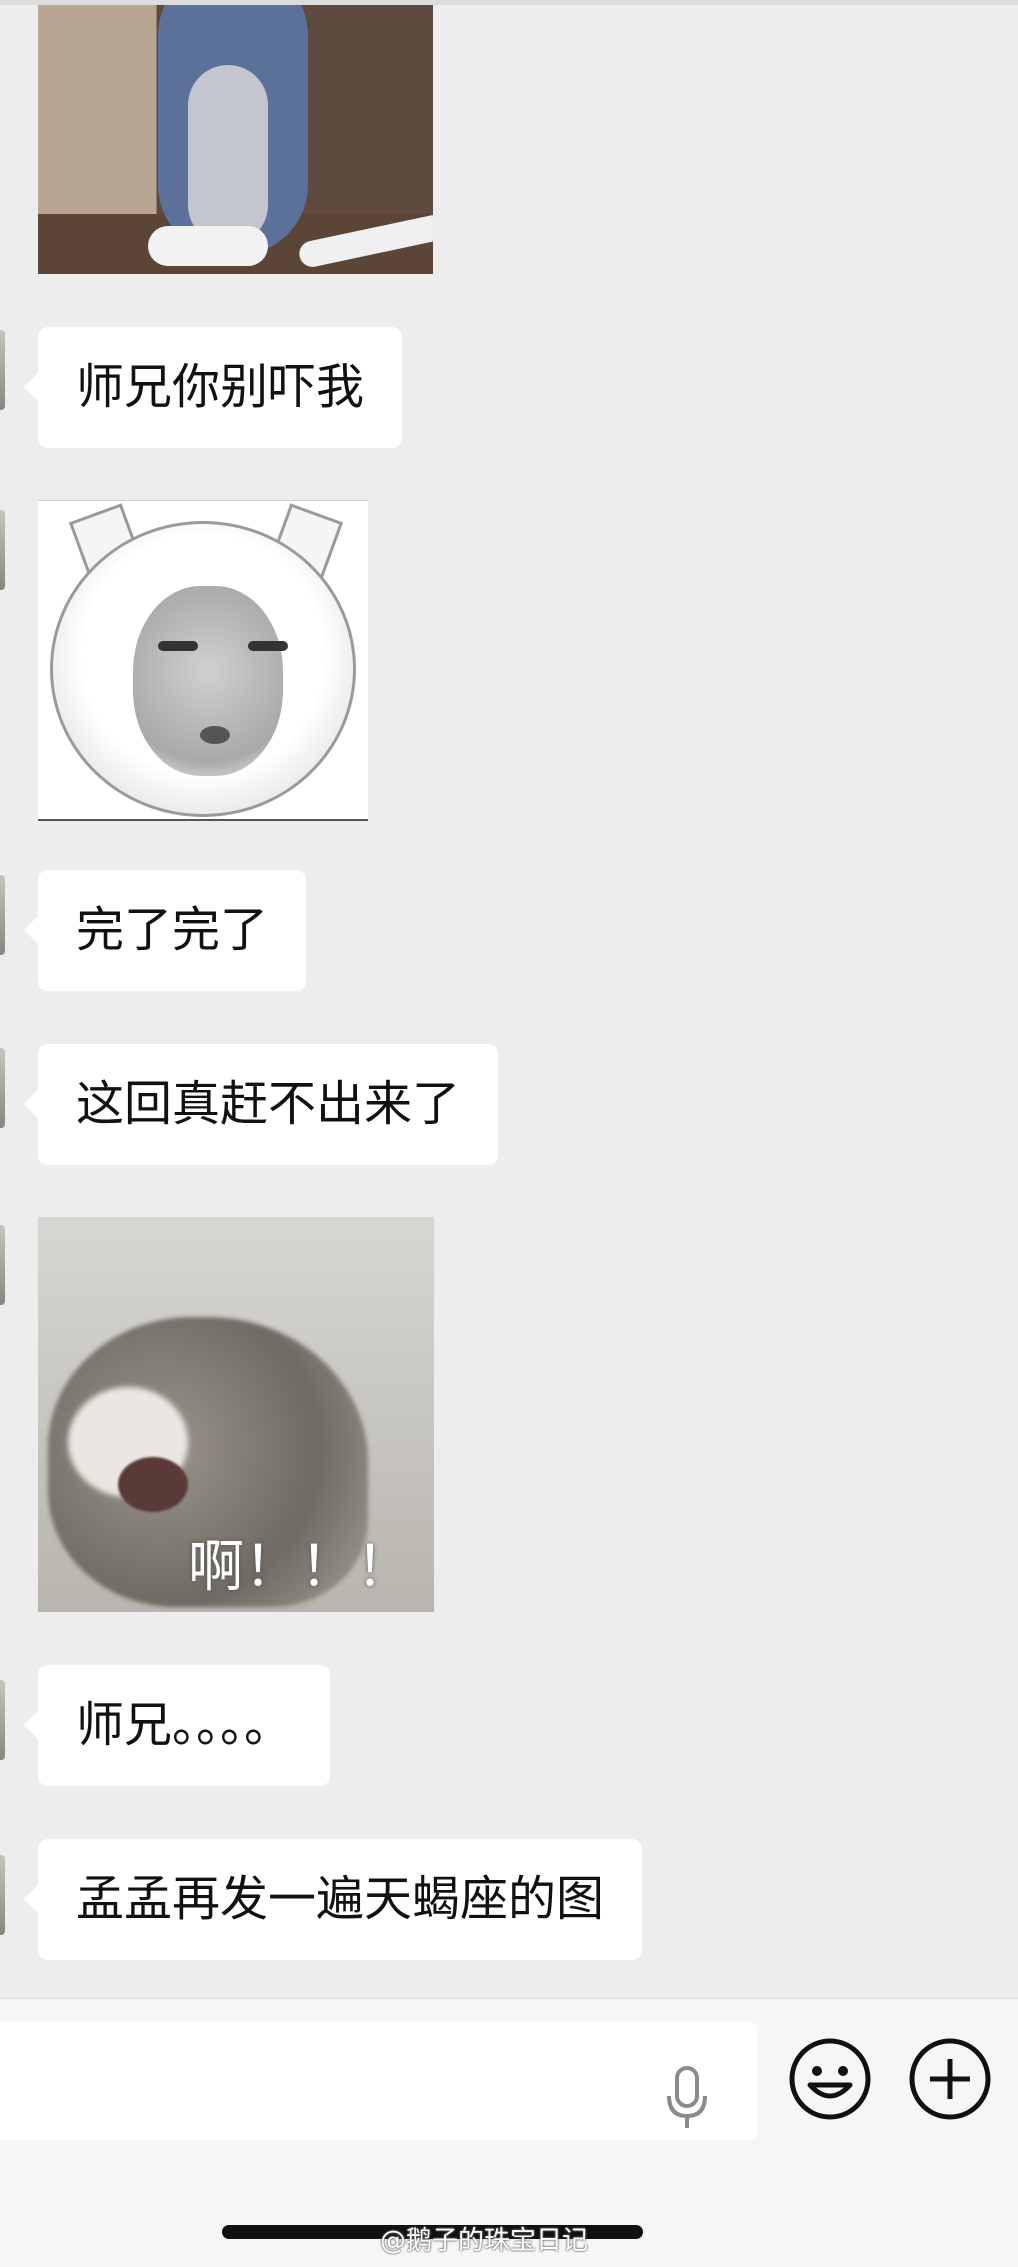 The height and width of the screenshot is (2267, 1018). Describe the element at coordinates (830, 2079) in the screenshot. I see `emoji-icon` at that location.